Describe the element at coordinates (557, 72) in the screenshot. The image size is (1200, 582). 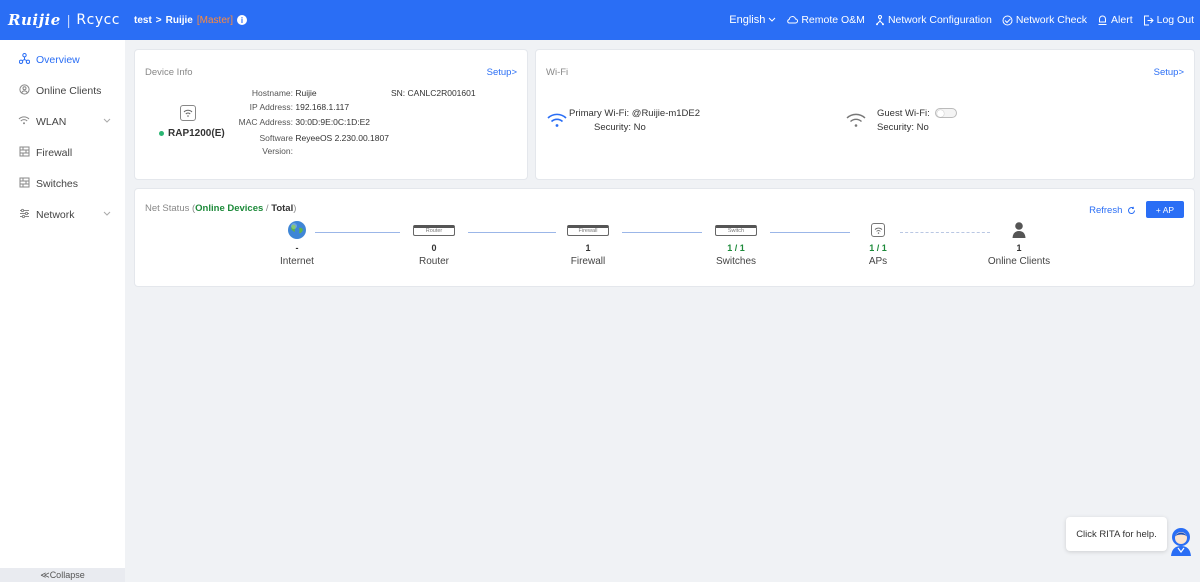
I see `wifi-title: Wi-Fi` at that location.